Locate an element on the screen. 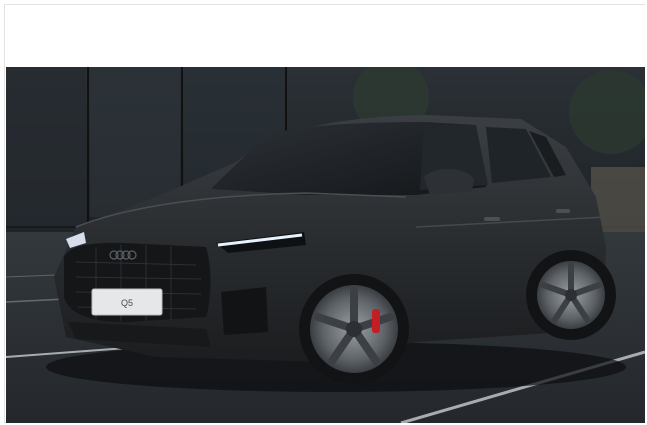 The height and width of the screenshot is (425, 647). door-handle-front is located at coordinates (492, 219).